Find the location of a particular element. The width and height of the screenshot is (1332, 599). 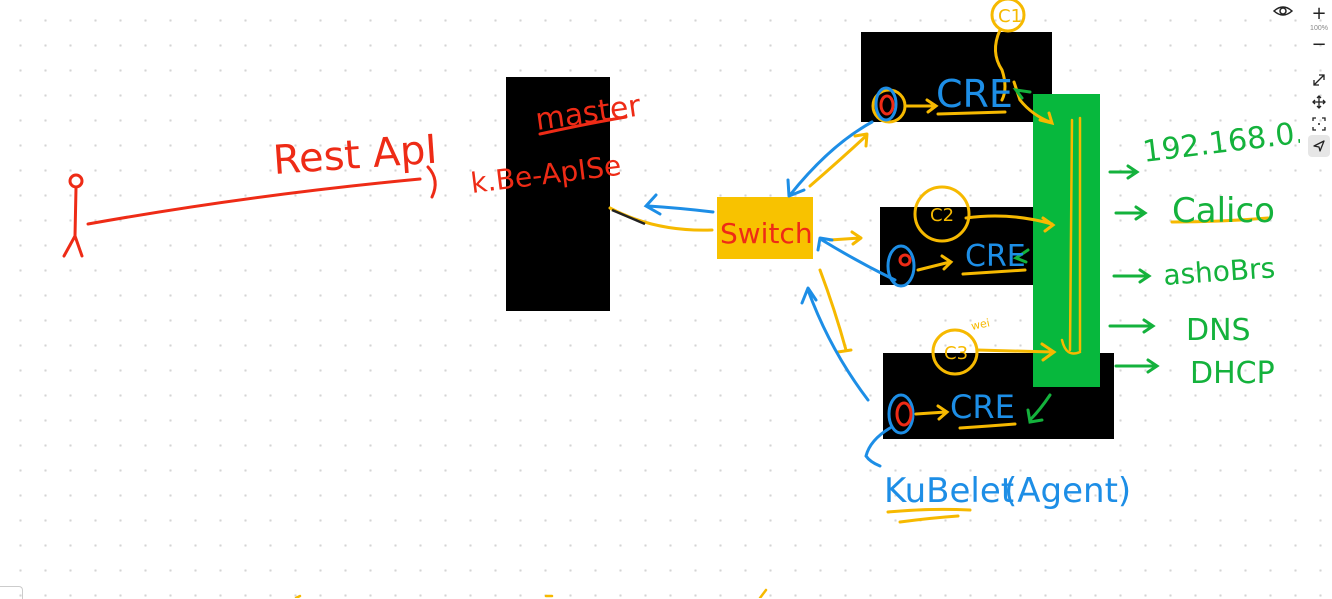

kubelet-underline is located at coordinates (929, 515).